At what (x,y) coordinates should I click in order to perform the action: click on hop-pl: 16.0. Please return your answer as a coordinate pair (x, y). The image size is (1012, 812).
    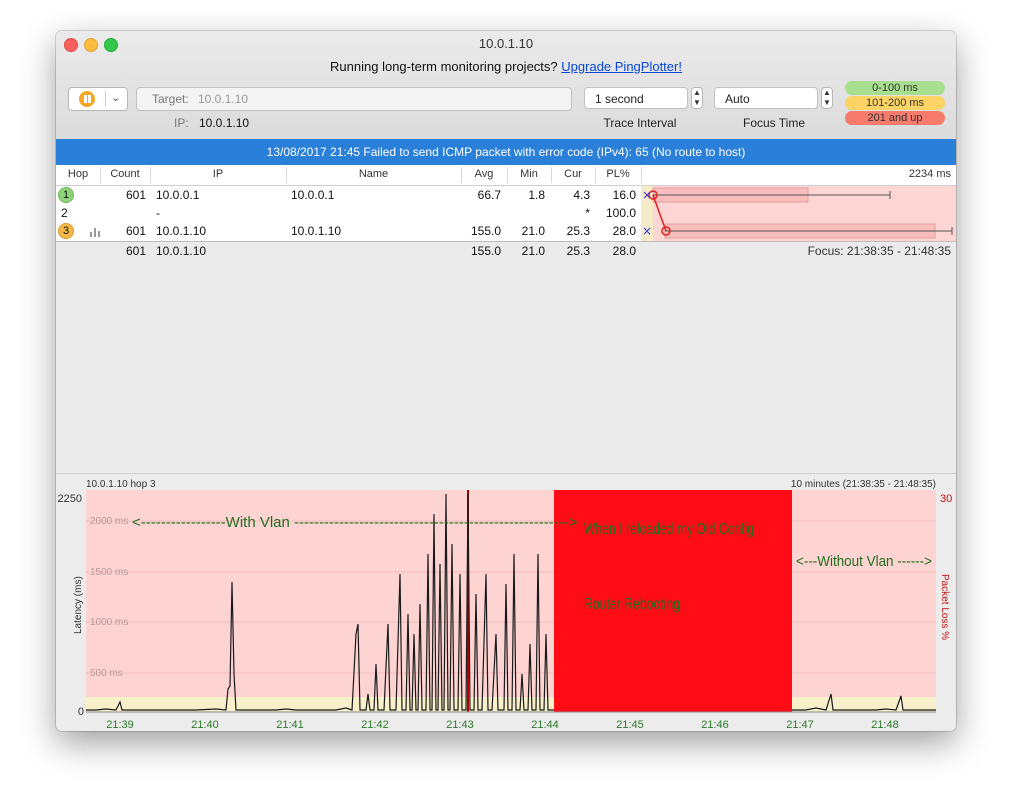
    Looking at the image, I should click on (624, 195).